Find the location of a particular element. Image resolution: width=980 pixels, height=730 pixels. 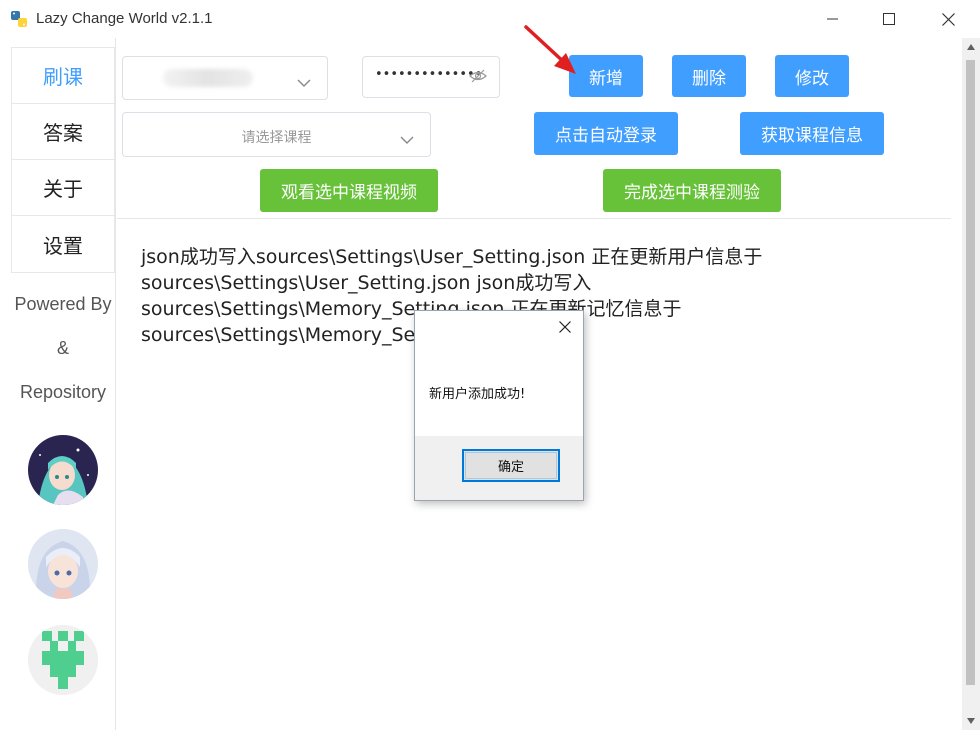

eye-hidden-icon is located at coordinates (478, 78).